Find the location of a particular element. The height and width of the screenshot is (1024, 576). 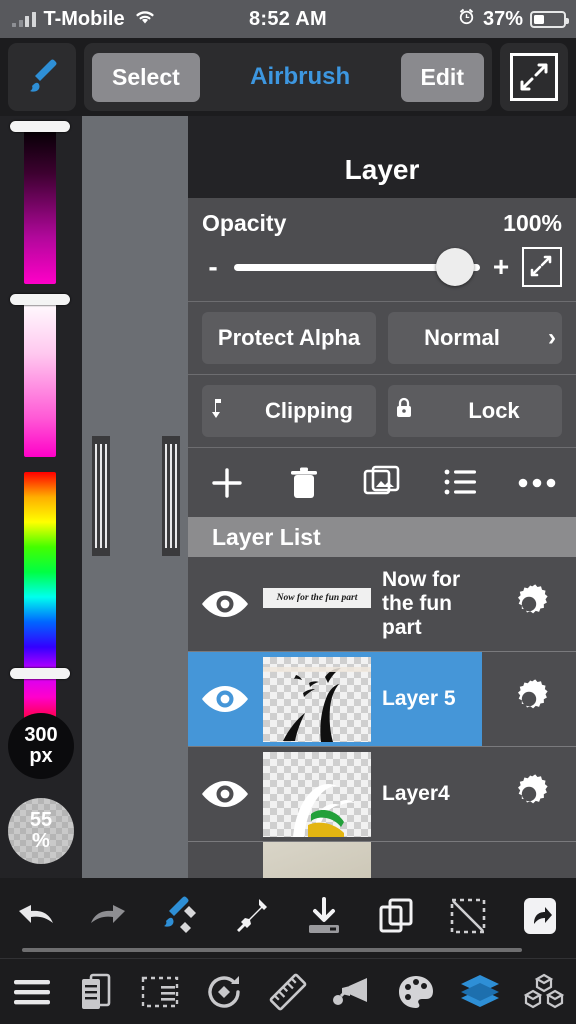

select-button: Select is located at coordinates (146, 77).